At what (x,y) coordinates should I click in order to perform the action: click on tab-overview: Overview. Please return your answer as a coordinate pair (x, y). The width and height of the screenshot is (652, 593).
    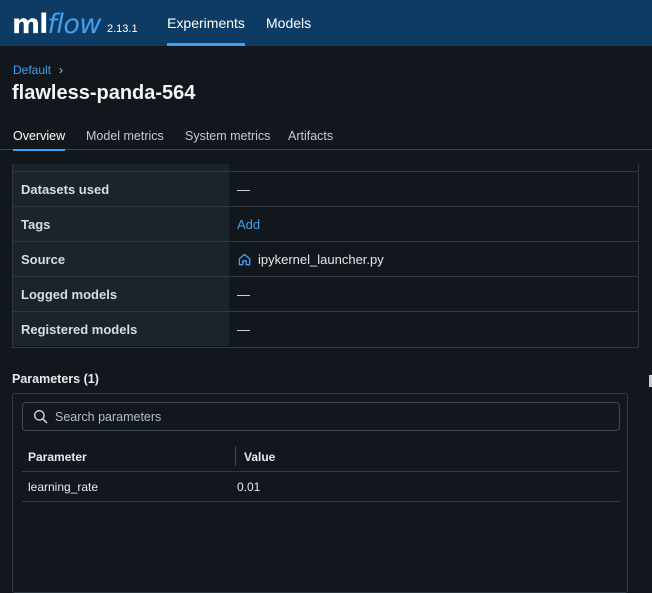
    Looking at the image, I should click on (39, 140).